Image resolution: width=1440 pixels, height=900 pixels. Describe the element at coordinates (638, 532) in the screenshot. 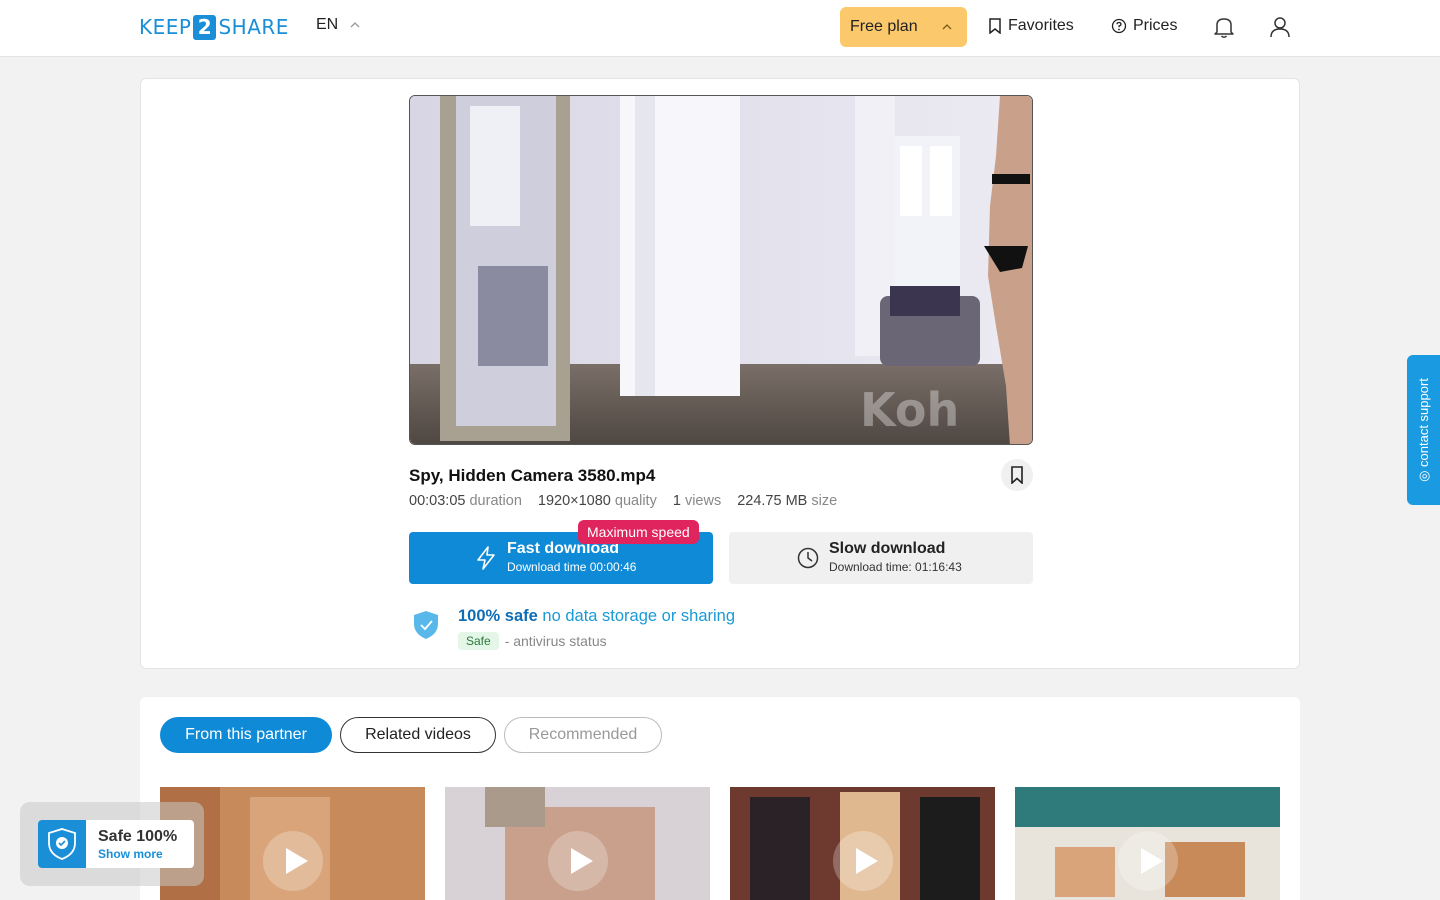

I see `maximum-speed-badge: Maximum speed` at that location.